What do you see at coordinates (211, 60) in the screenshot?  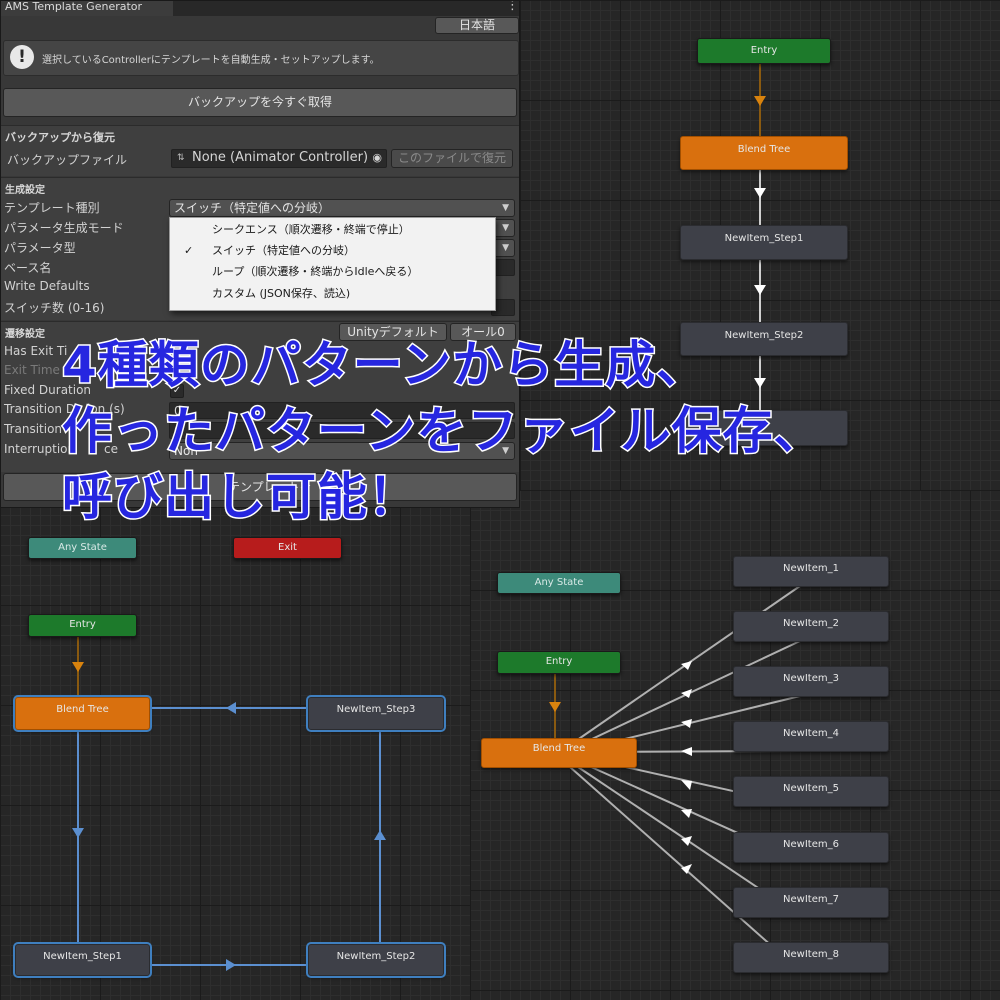 I see `help-text: 選択しているControllerにテンプレートを自動生成・セットアップします。` at bounding box center [211, 60].